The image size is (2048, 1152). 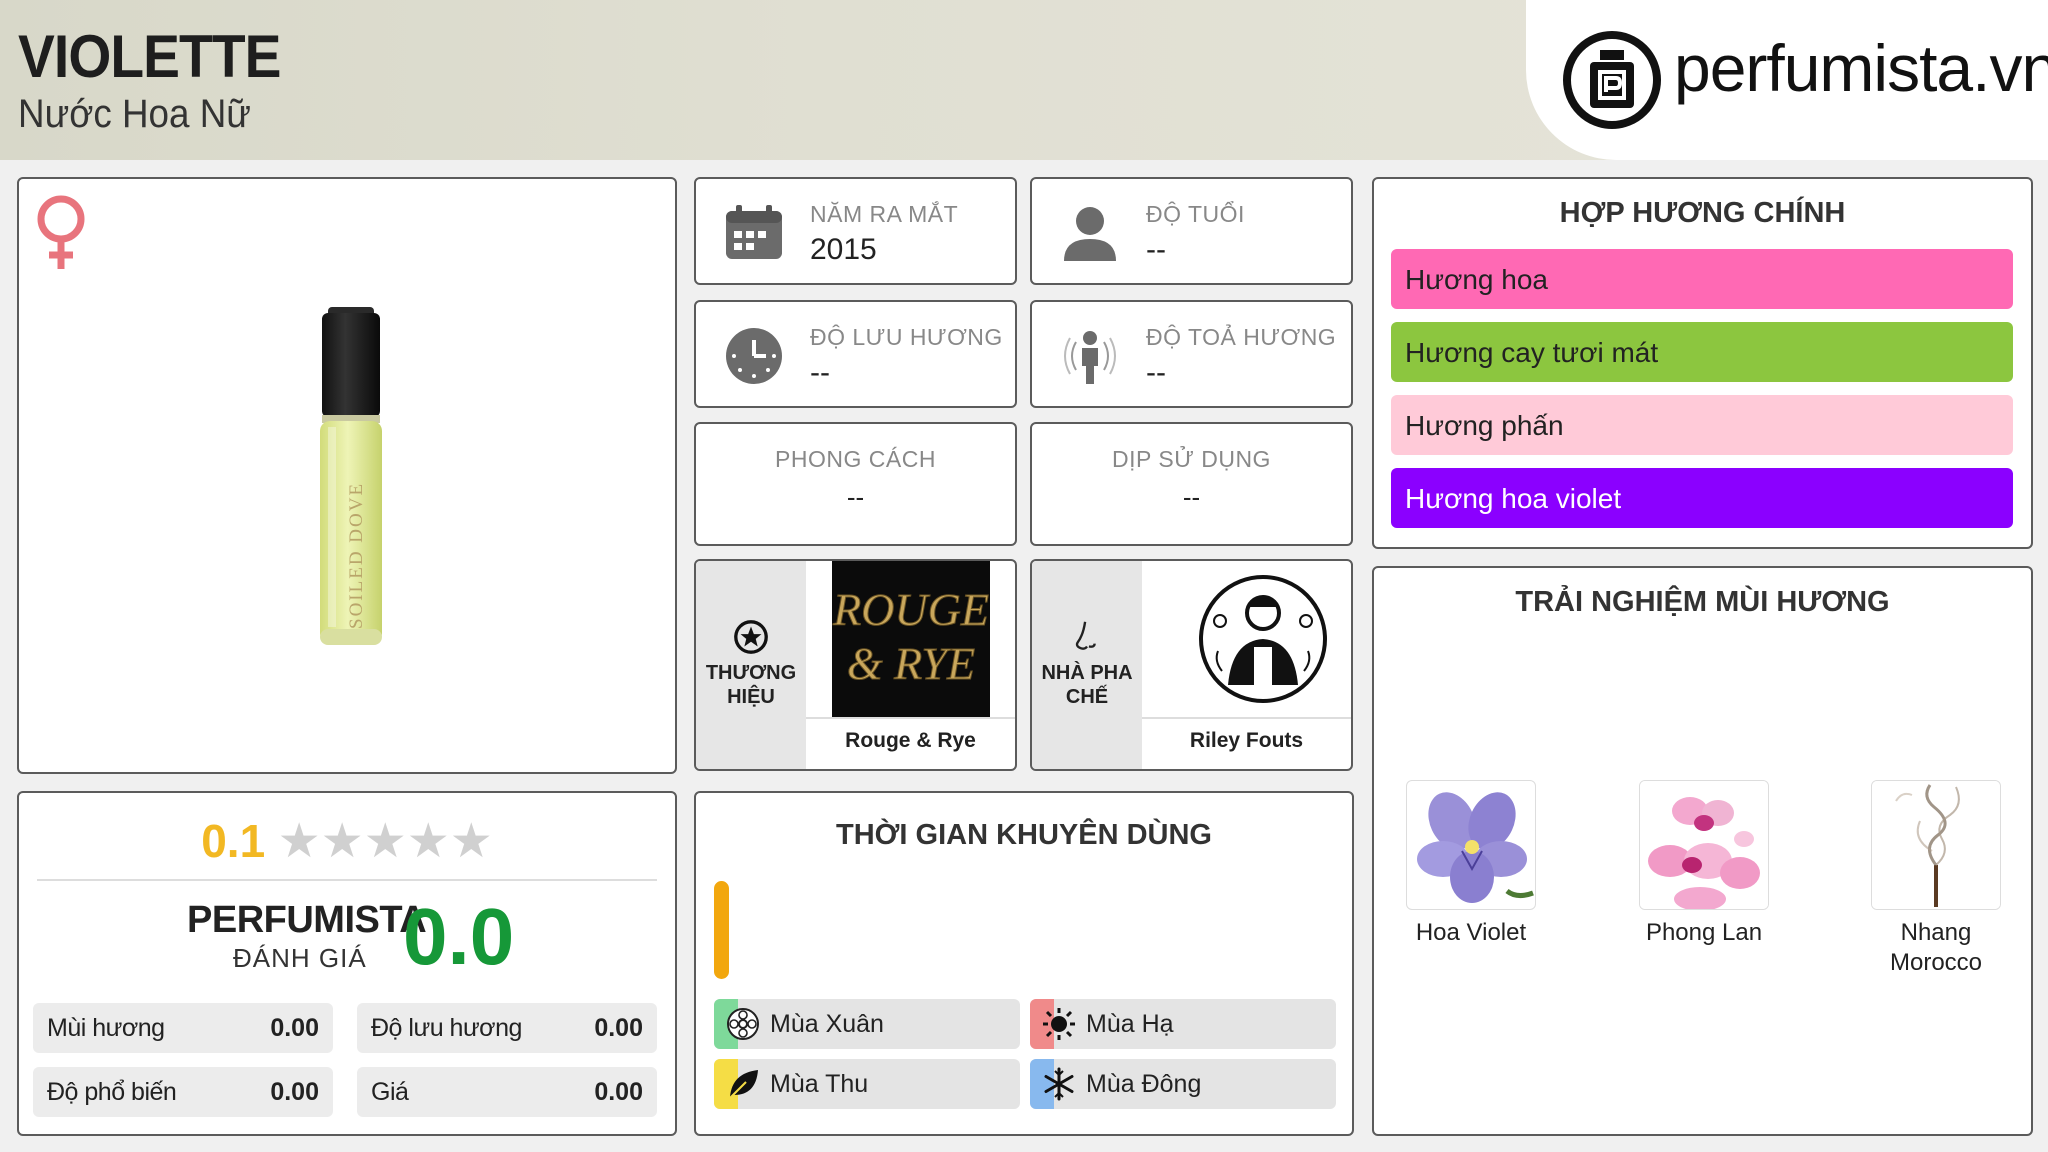 I want to click on flower-icon, so click(x=743, y=1024).